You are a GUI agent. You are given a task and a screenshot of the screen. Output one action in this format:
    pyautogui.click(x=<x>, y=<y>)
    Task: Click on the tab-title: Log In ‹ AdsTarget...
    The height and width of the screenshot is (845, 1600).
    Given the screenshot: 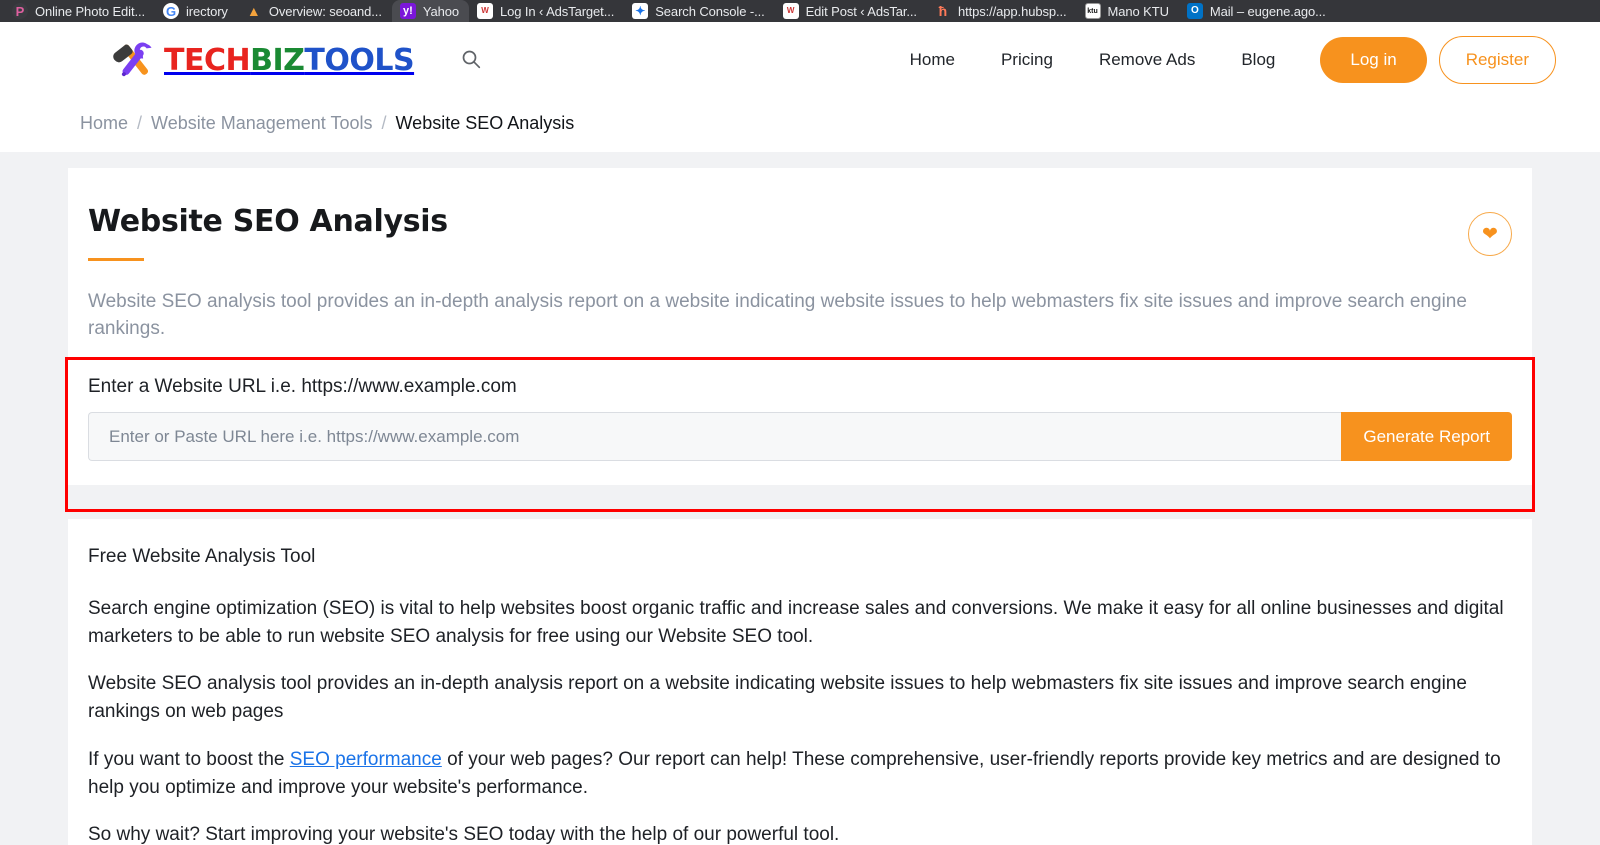 What is the action you would take?
    pyautogui.click(x=557, y=11)
    